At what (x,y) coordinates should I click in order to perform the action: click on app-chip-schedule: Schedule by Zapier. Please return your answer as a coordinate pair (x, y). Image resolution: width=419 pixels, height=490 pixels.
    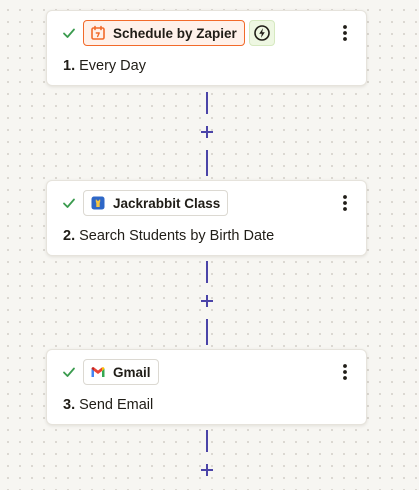
    Looking at the image, I should click on (164, 33).